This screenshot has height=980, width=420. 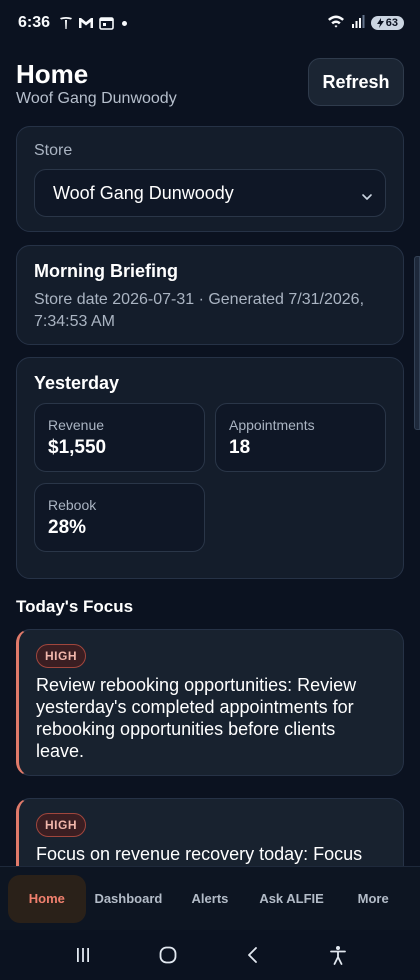 What do you see at coordinates (272, 425) in the screenshot?
I see `metric-label: Appointments` at bounding box center [272, 425].